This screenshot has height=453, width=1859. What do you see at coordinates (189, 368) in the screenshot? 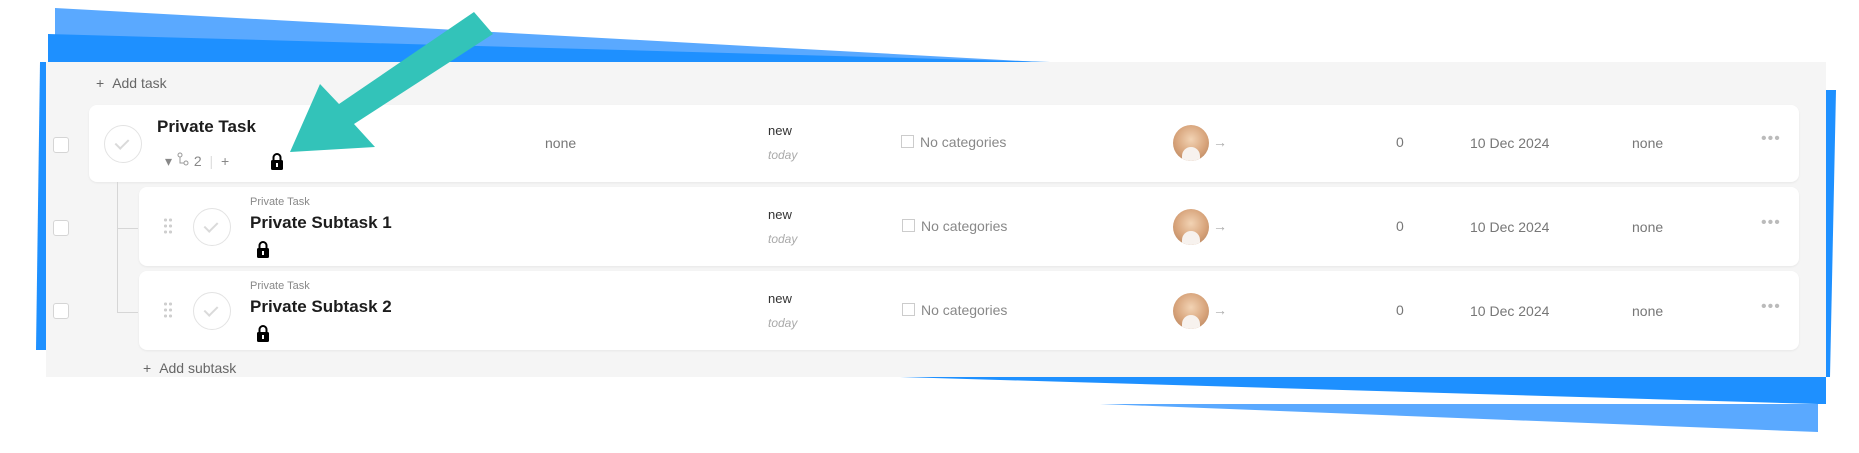
I see `add-subtask-button: + Add subtask` at bounding box center [189, 368].